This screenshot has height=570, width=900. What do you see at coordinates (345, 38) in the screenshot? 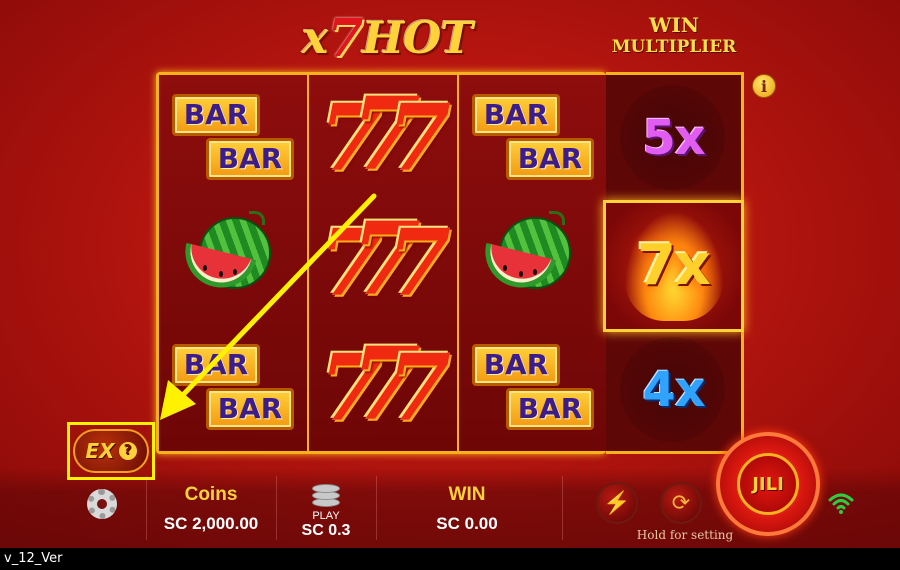
I see `logo-seven: 7` at bounding box center [345, 38].